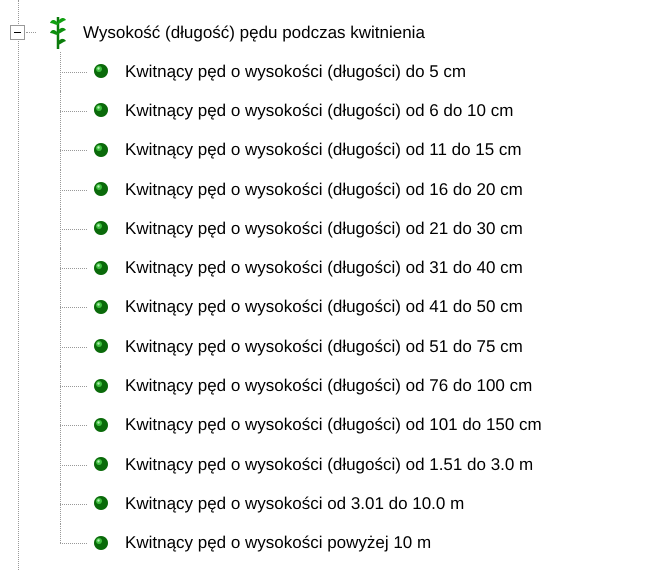  What do you see at coordinates (17, 32) in the screenshot?
I see `collapse-toggle` at bounding box center [17, 32].